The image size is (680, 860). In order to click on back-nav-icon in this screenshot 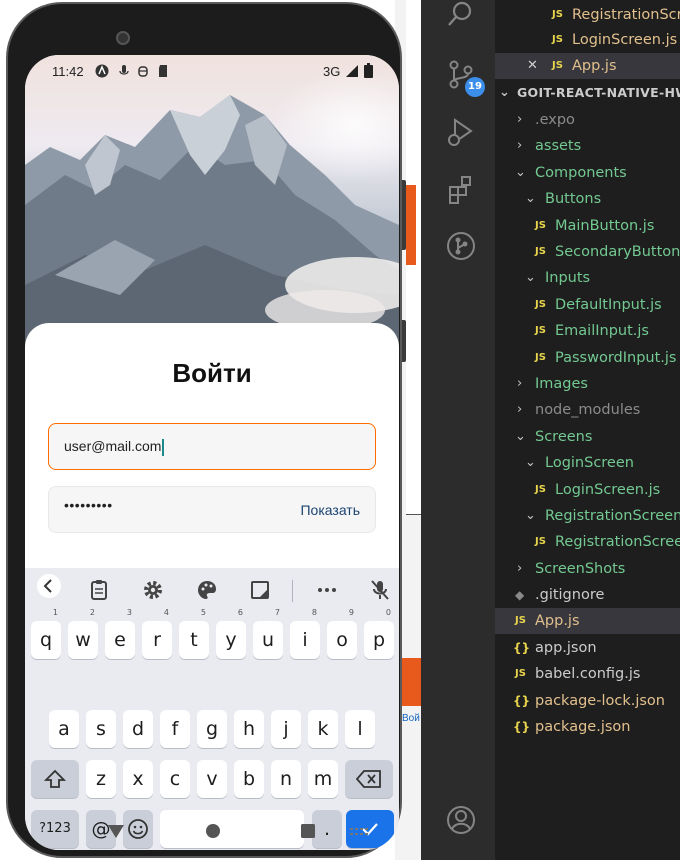, I will do `click(116, 831)`.